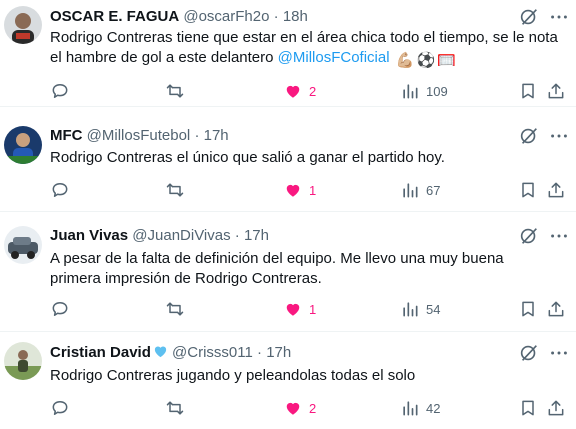 This screenshot has width=576, height=429. What do you see at coordinates (283, 136) in the screenshot?
I see `tweet-header: MFC @MillosFutebol · 17h` at bounding box center [283, 136].